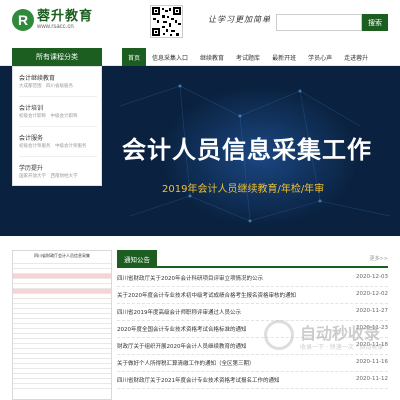  What do you see at coordinates (37, 78) in the screenshot?
I see `category-title: 会计继续教育` at bounding box center [37, 78].